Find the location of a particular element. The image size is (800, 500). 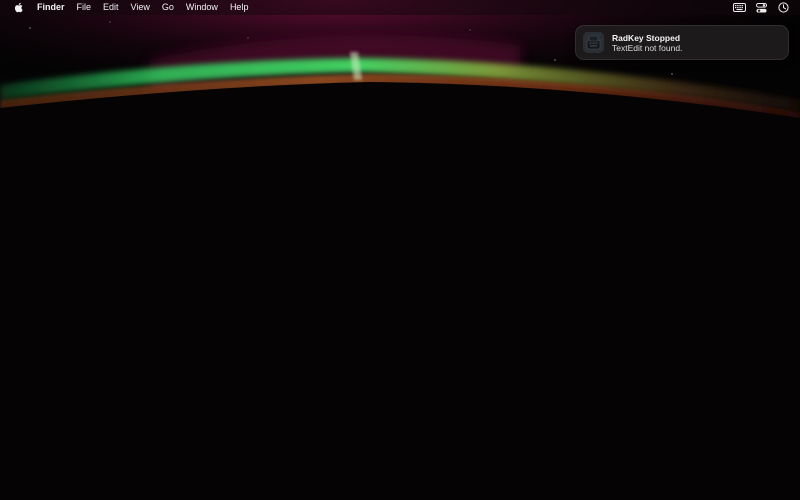

apple-logo-icon is located at coordinates (18, 7).